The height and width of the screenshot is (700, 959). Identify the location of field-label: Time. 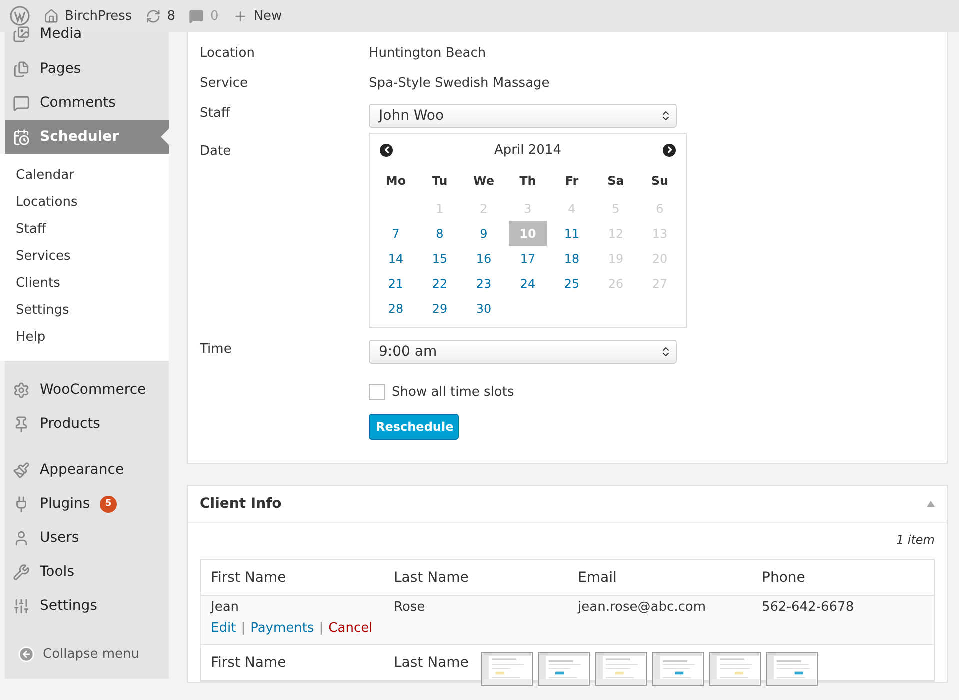
(216, 350).